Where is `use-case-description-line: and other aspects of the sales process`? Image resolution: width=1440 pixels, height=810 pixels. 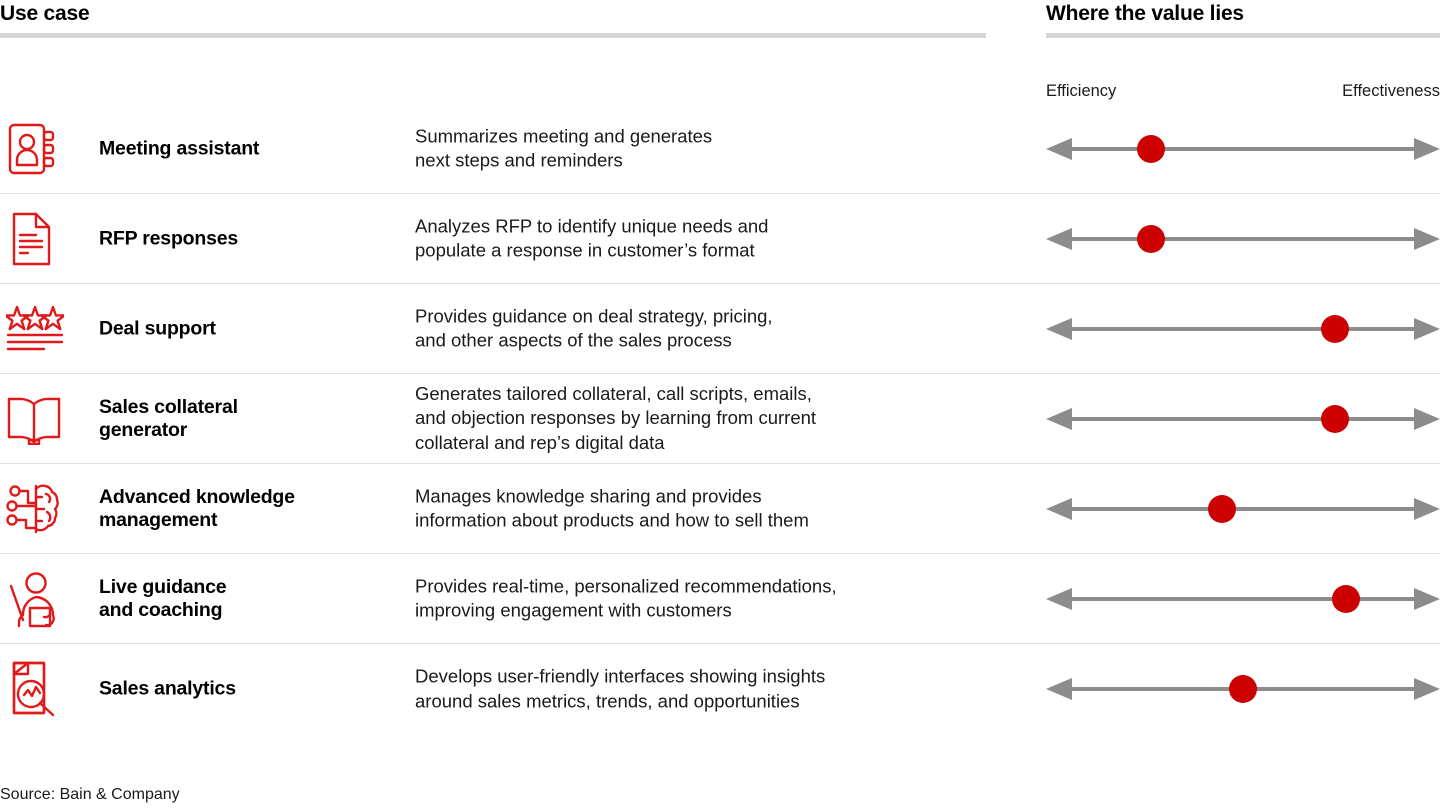 use-case-description-line: and other aspects of the sales process is located at coordinates (573, 340).